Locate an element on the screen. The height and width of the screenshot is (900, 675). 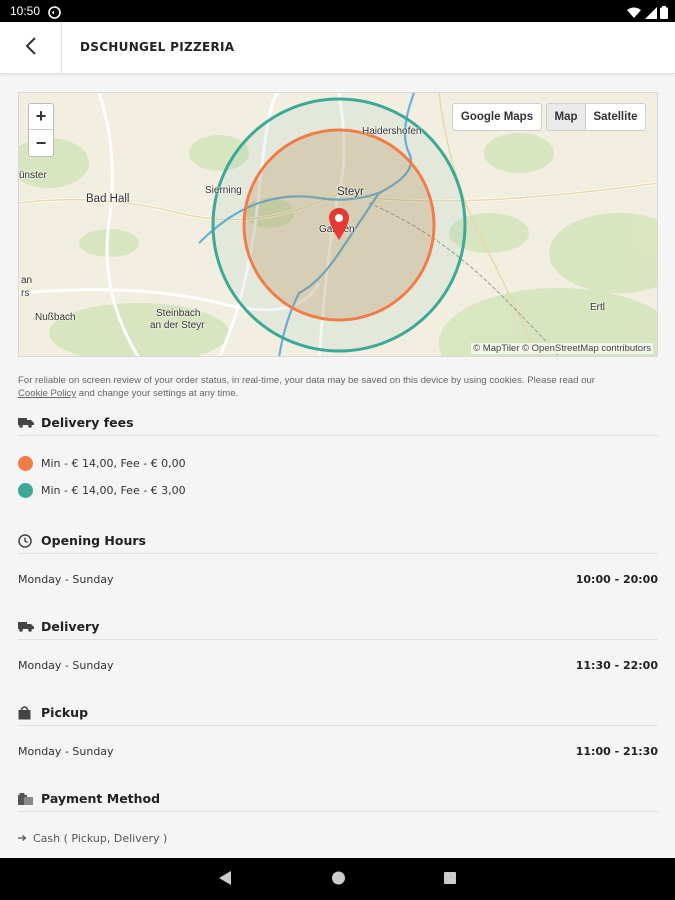
wifi-icon is located at coordinates (634, 13).